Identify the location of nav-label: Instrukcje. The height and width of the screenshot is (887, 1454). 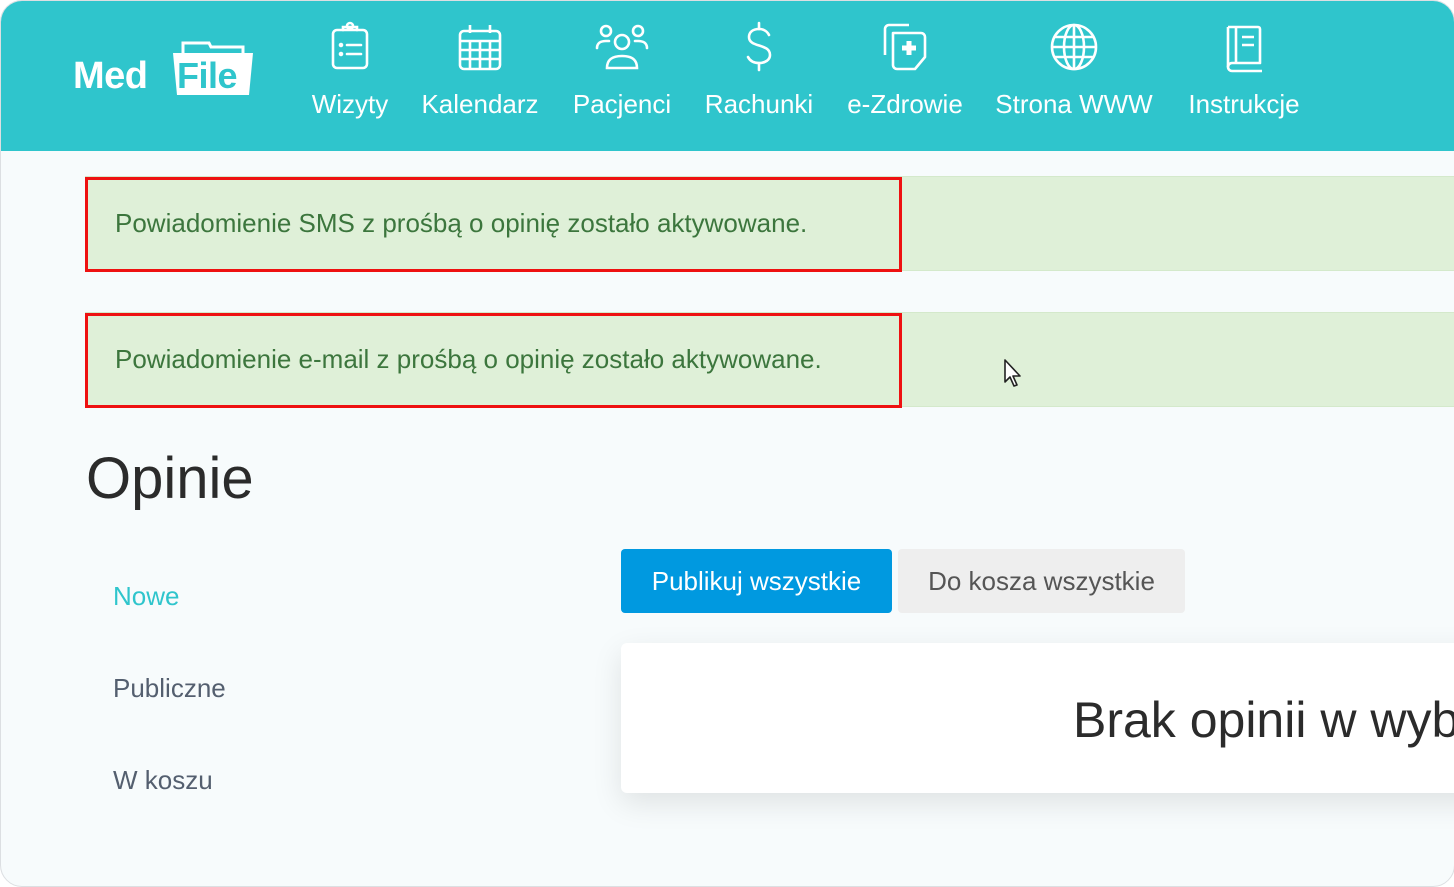
(1244, 104).